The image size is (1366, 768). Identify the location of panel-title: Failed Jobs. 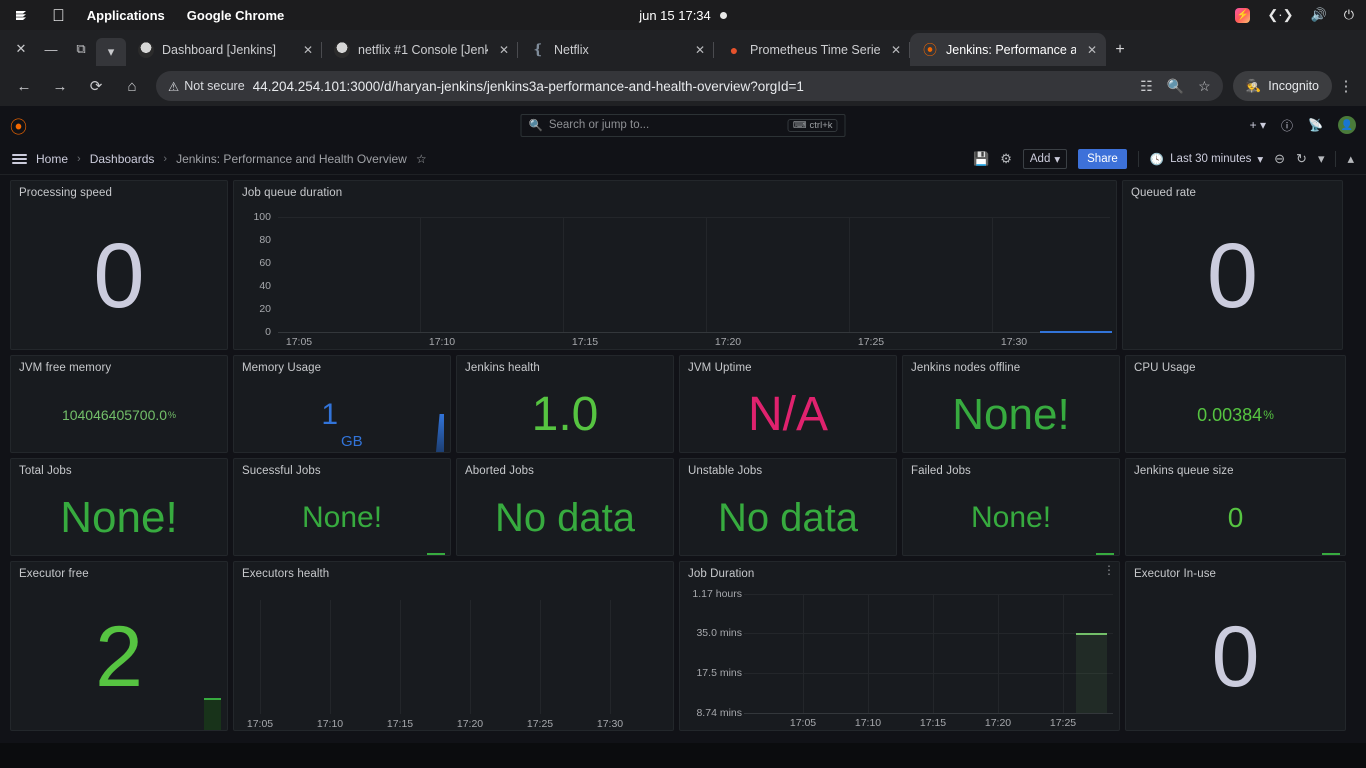
(941, 471).